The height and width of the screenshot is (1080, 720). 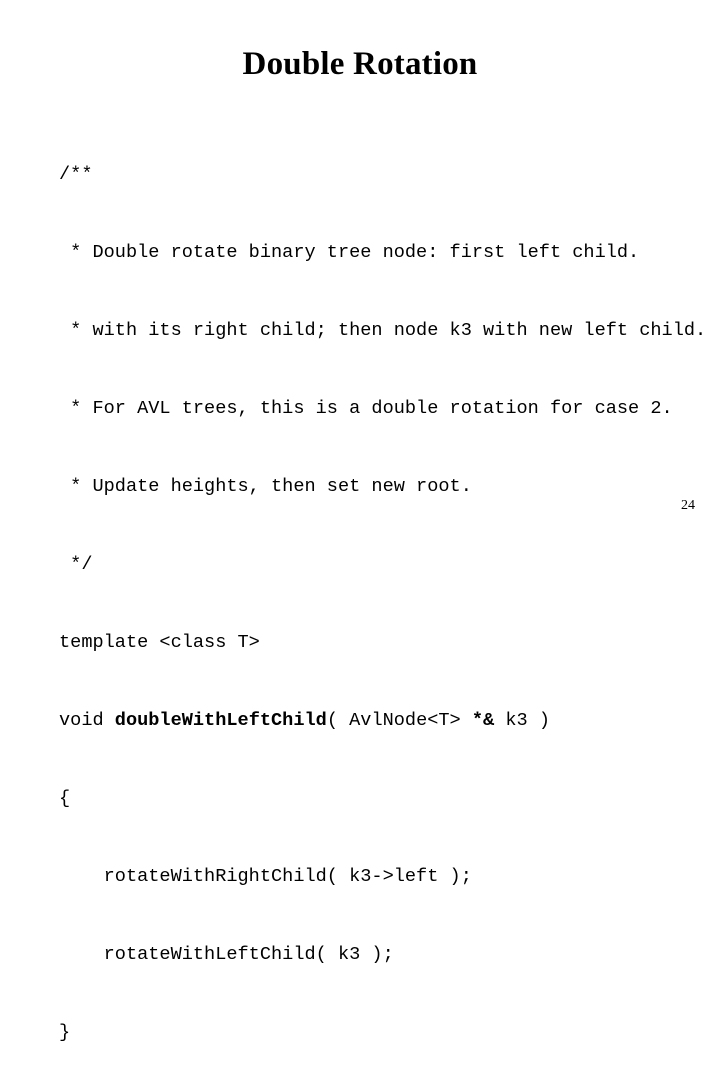 I want to click on code-line: rotateWithLeftChild( k3 );, so click(x=226, y=954).